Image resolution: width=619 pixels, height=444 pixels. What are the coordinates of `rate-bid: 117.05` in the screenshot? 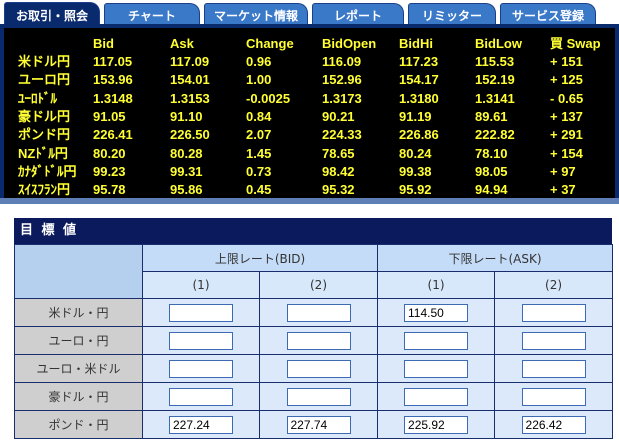 It's located at (113, 61).